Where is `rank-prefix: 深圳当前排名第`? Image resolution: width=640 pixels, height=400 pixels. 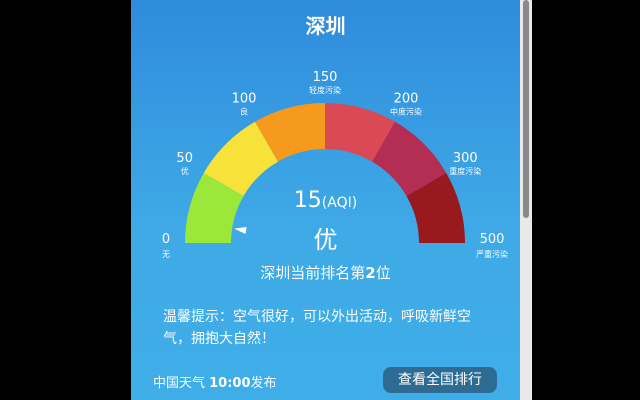 rank-prefix: 深圳当前排名第 is located at coordinates (313, 273).